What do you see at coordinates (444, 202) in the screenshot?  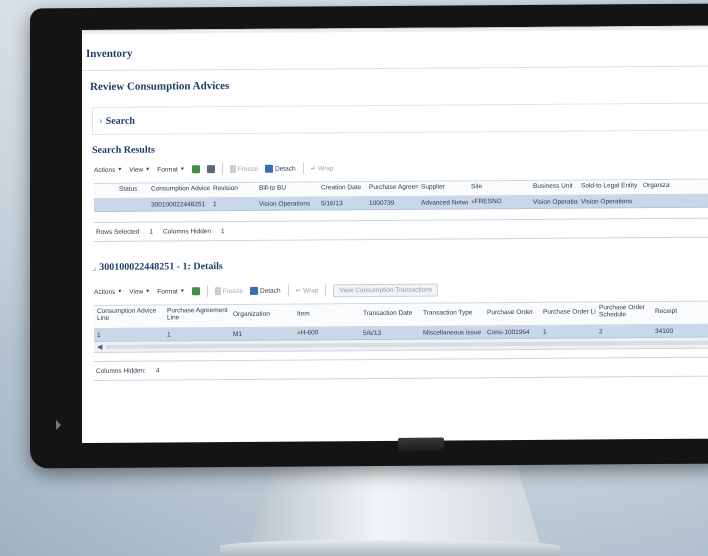 I see `table-cell: Advanced Network D` at bounding box center [444, 202].